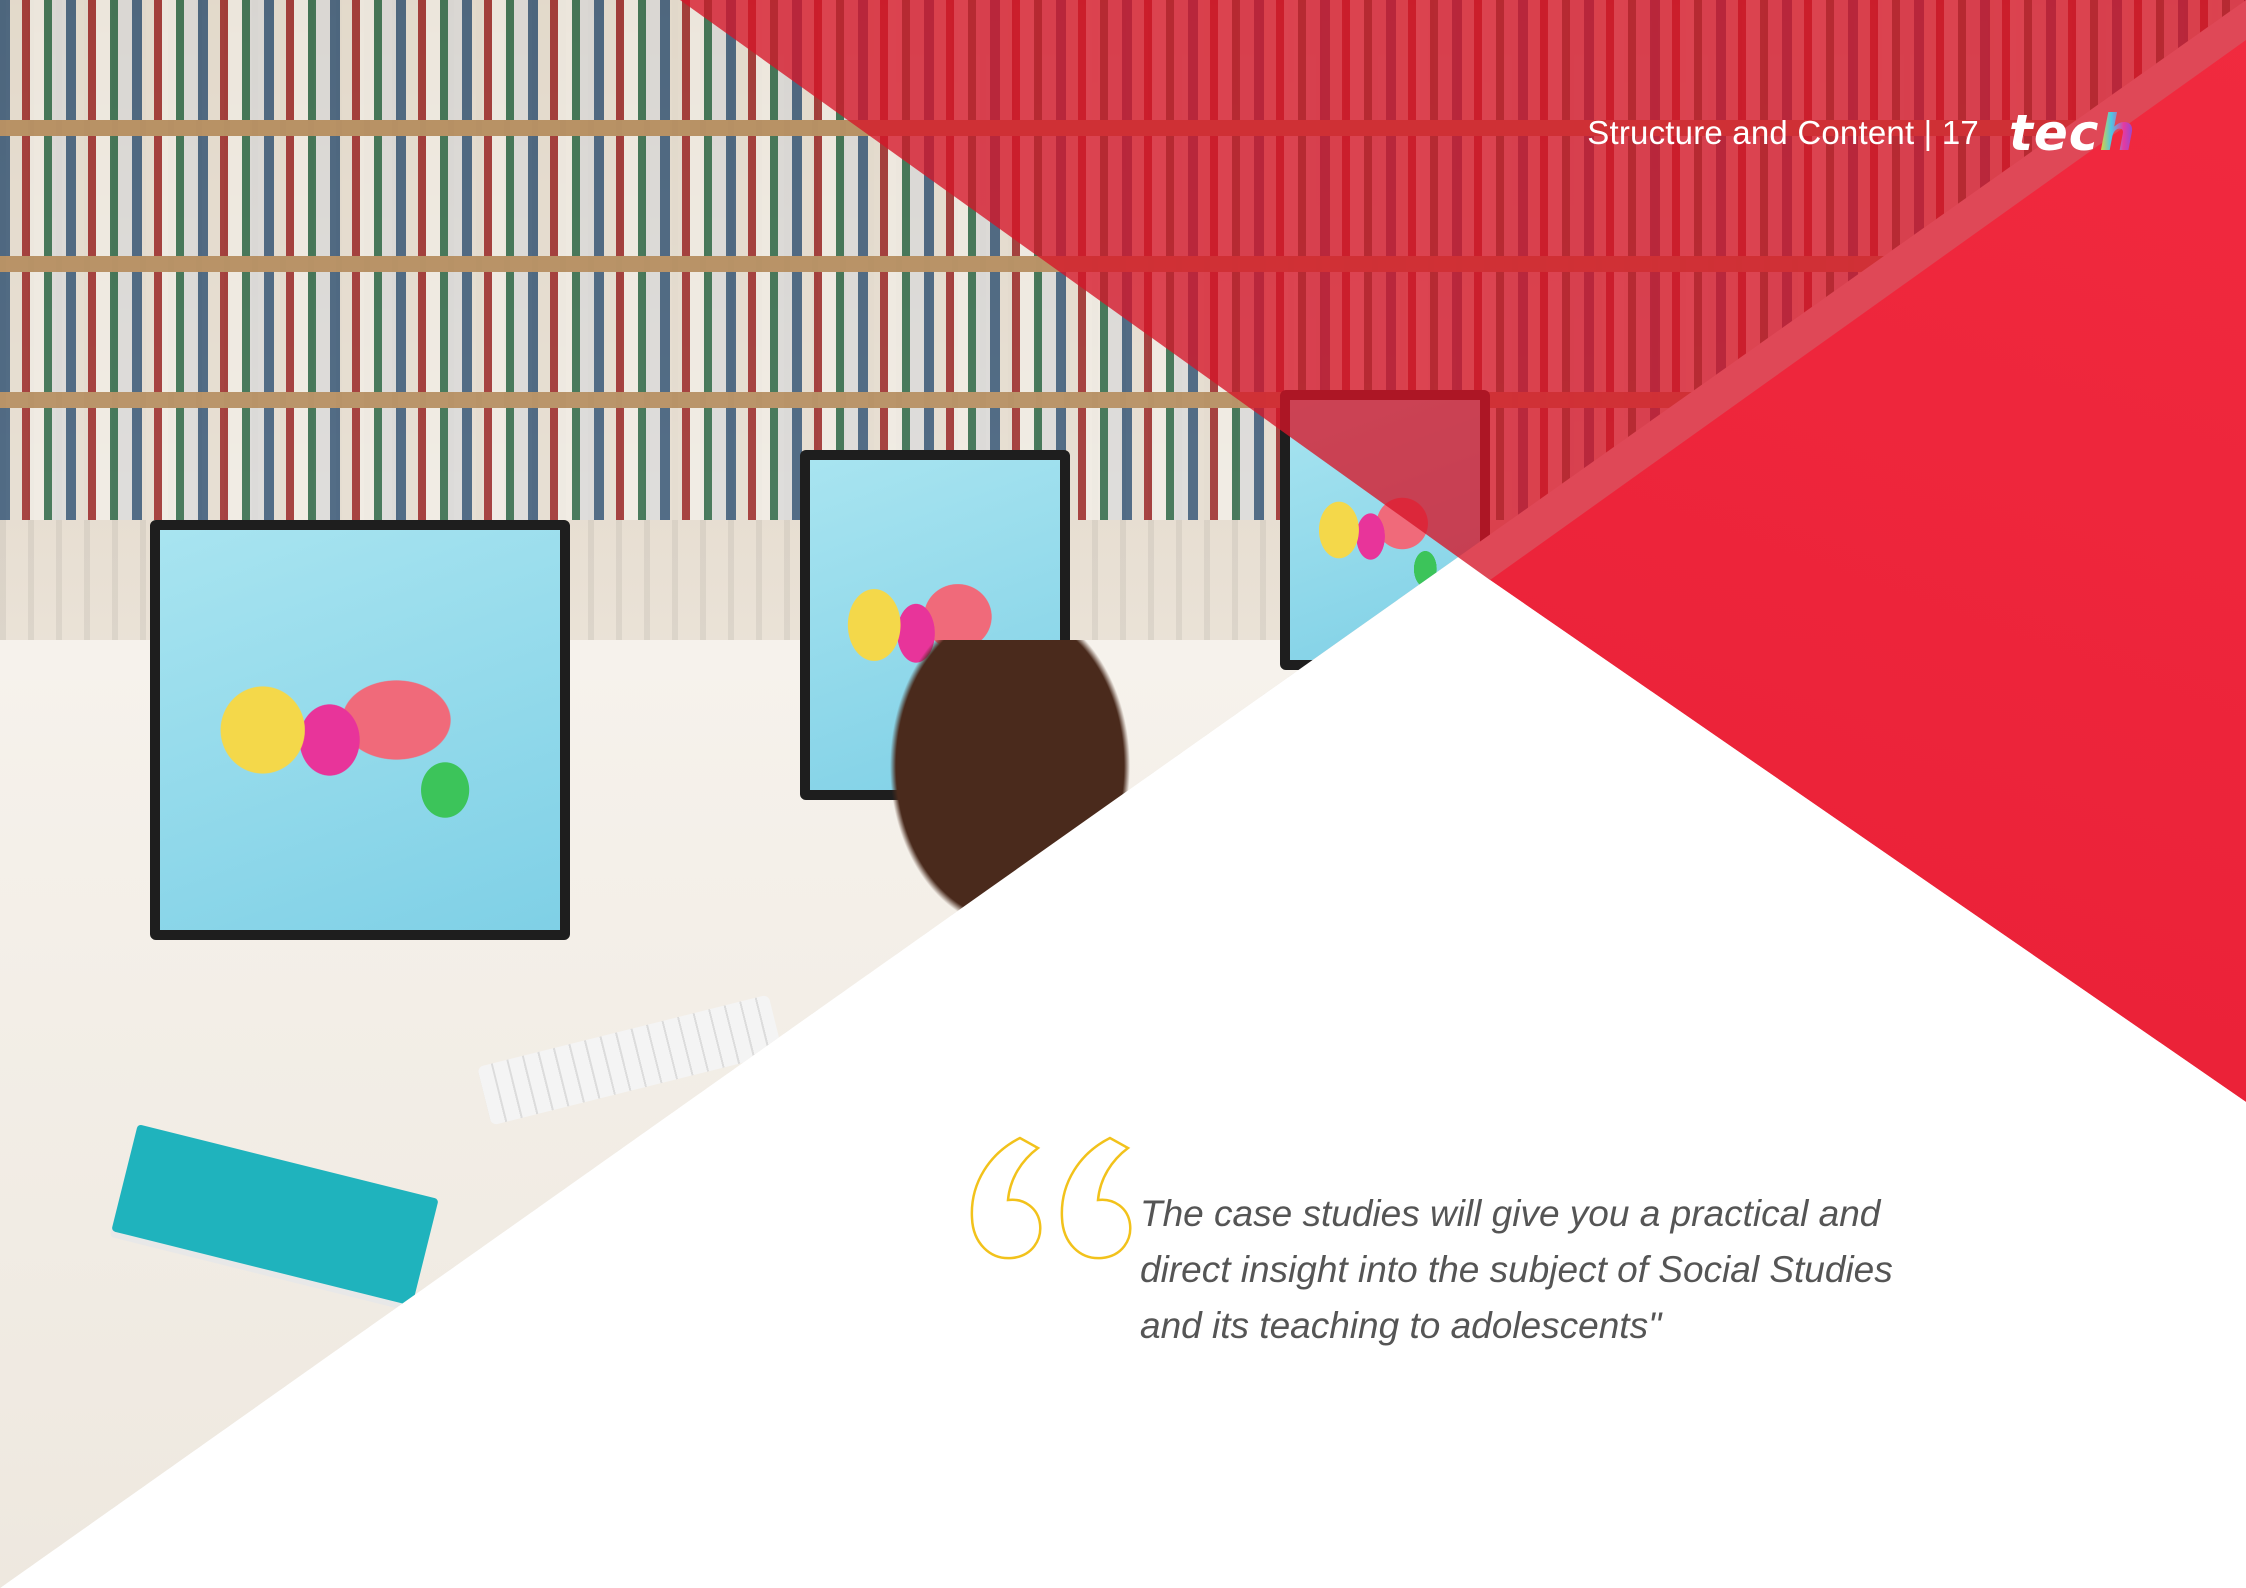 This screenshot has width=2246, height=1588. What do you see at coordinates (1051, 1198) in the screenshot?
I see `quote-open-icon` at bounding box center [1051, 1198].